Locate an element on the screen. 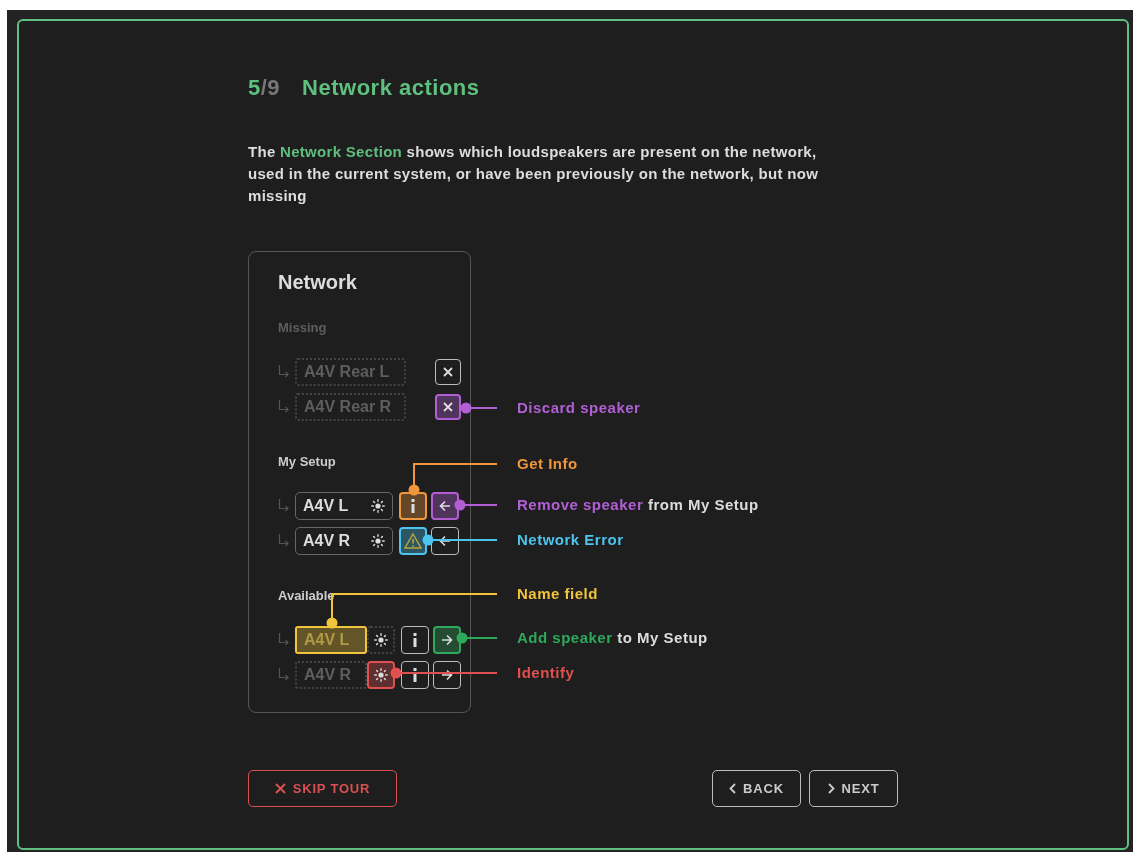 The width and height of the screenshot is (1133, 852). callout-label: Name field is located at coordinates (557, 594).